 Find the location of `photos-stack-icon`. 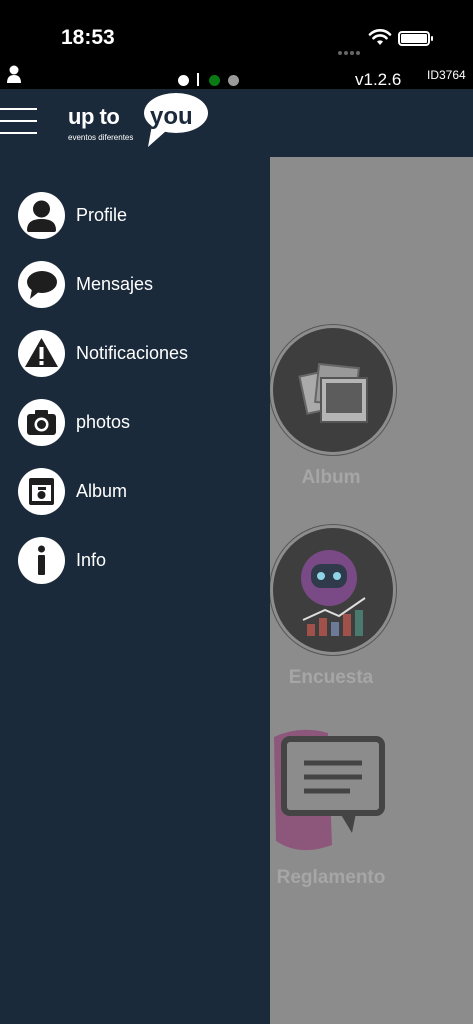

photos-stack-icon is located at coordinates (333, 390).